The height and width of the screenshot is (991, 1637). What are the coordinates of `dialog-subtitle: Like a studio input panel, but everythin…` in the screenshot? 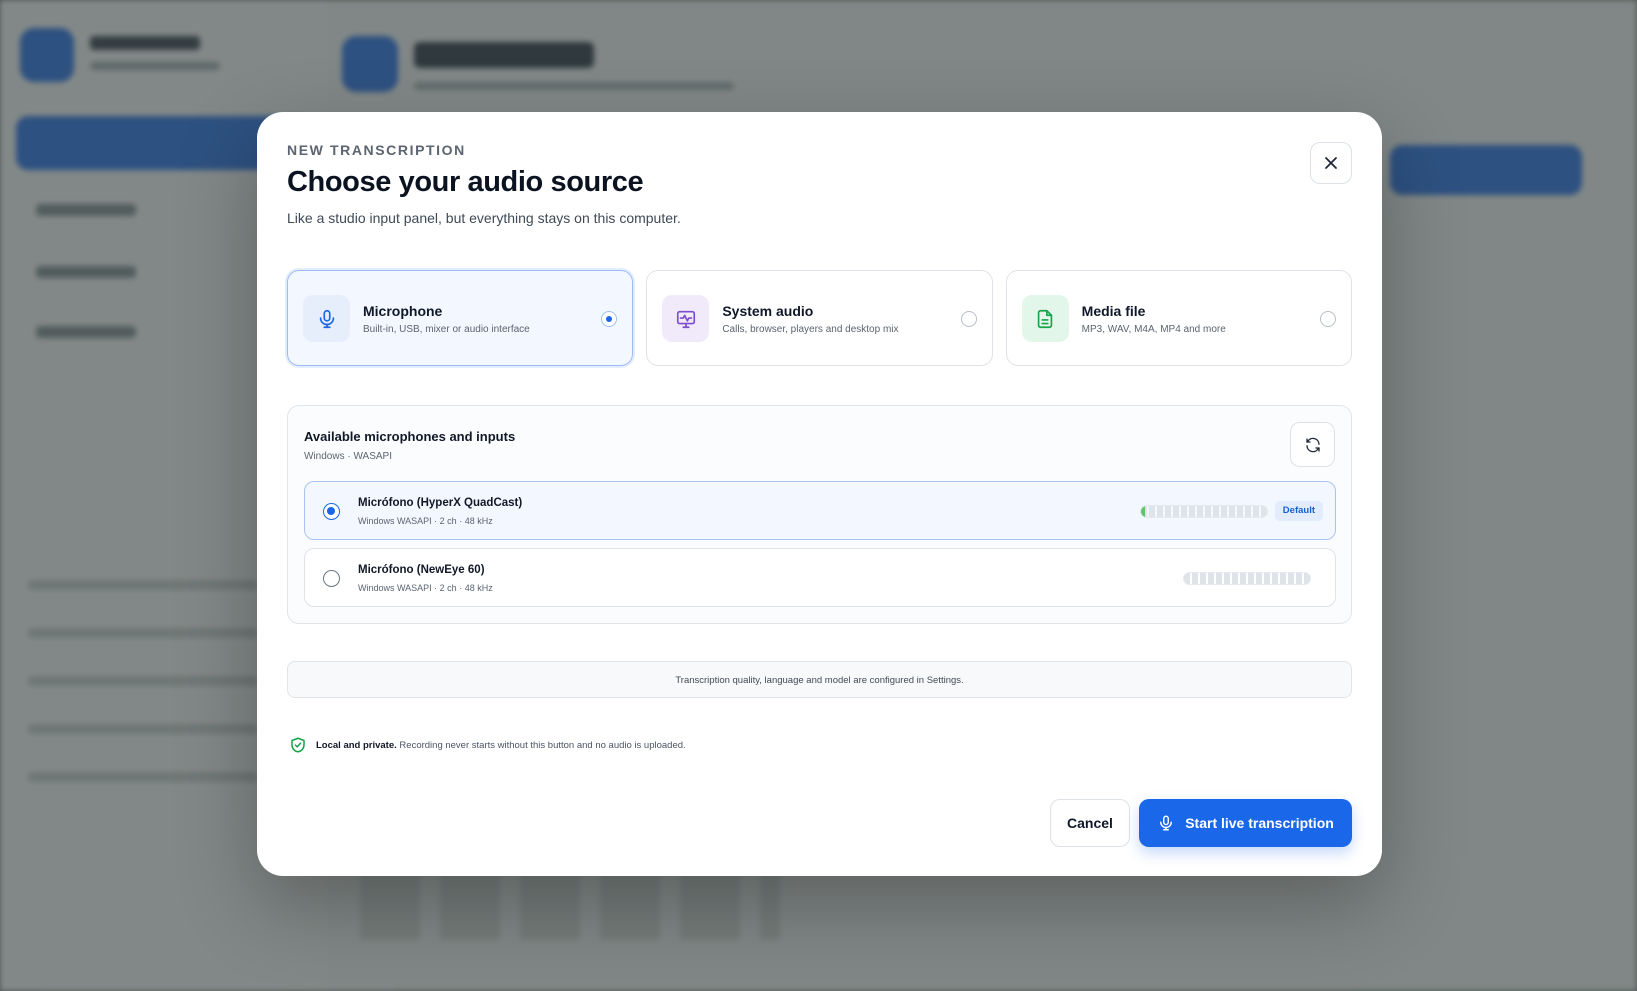 It's located at (484, 218).